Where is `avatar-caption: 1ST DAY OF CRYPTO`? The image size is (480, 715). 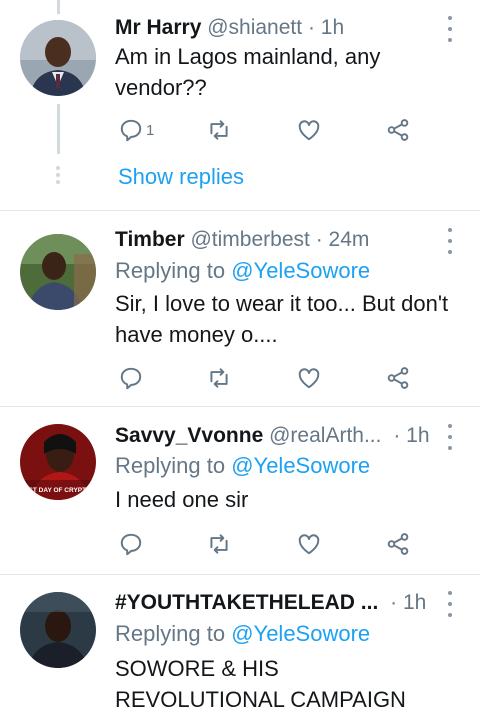
avatar-caption: 1ST DAY OF CRYPTO is located at coordinates (58, 490).